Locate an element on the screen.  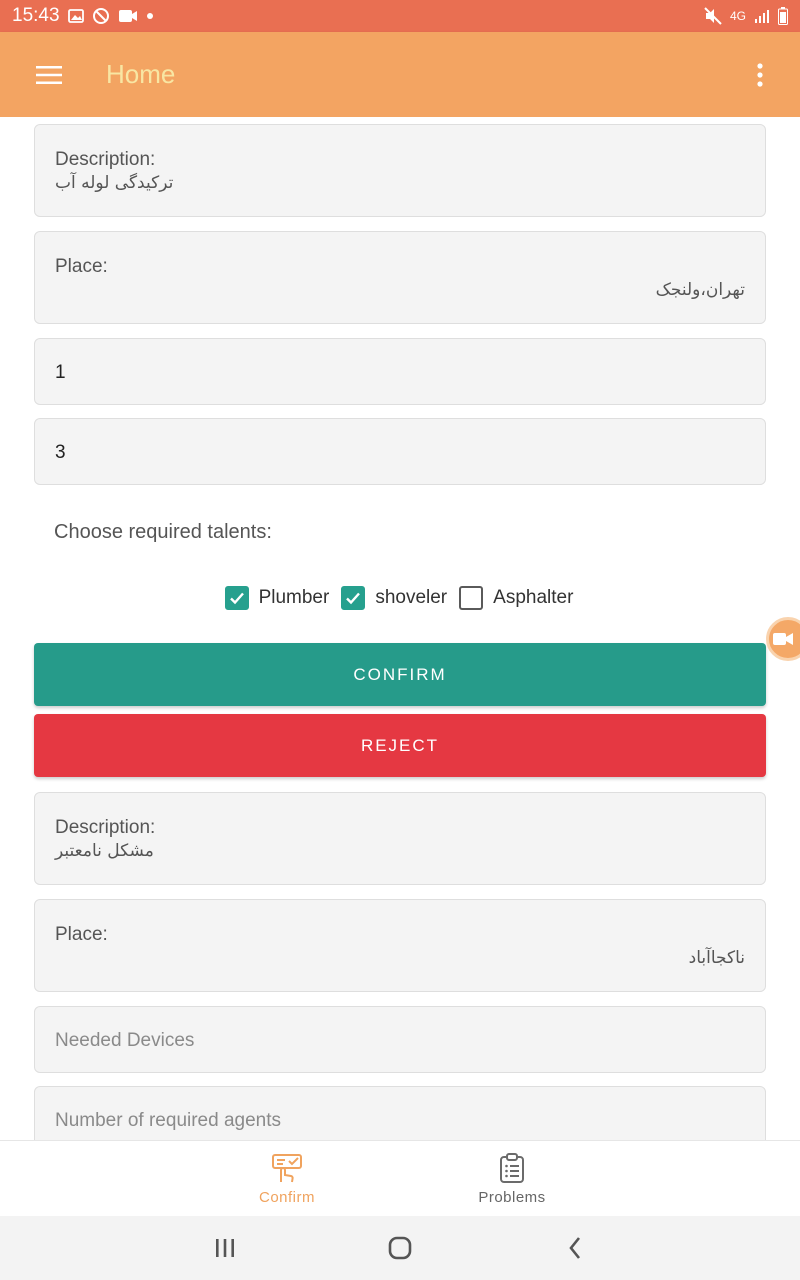
recents-icon is located at coordinates (225, 1248).